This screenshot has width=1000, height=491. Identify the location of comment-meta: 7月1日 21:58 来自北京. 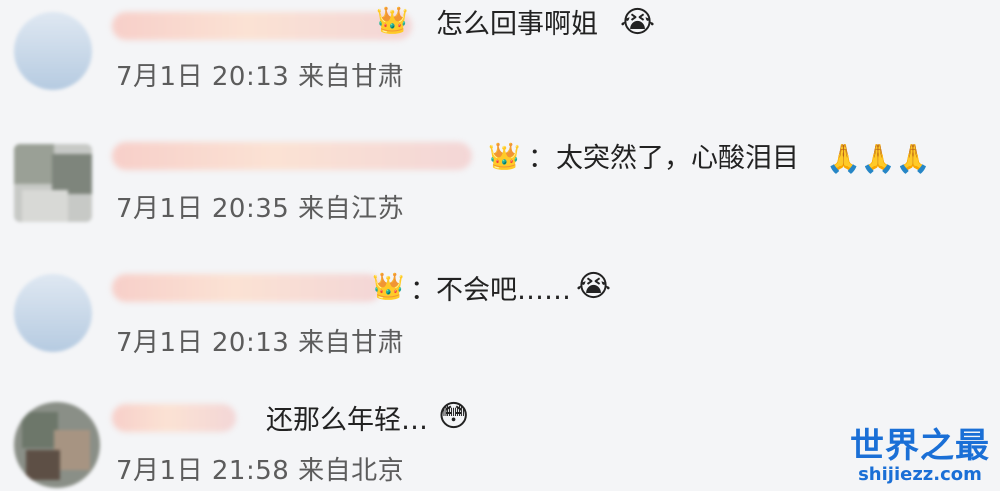
(260, 471).